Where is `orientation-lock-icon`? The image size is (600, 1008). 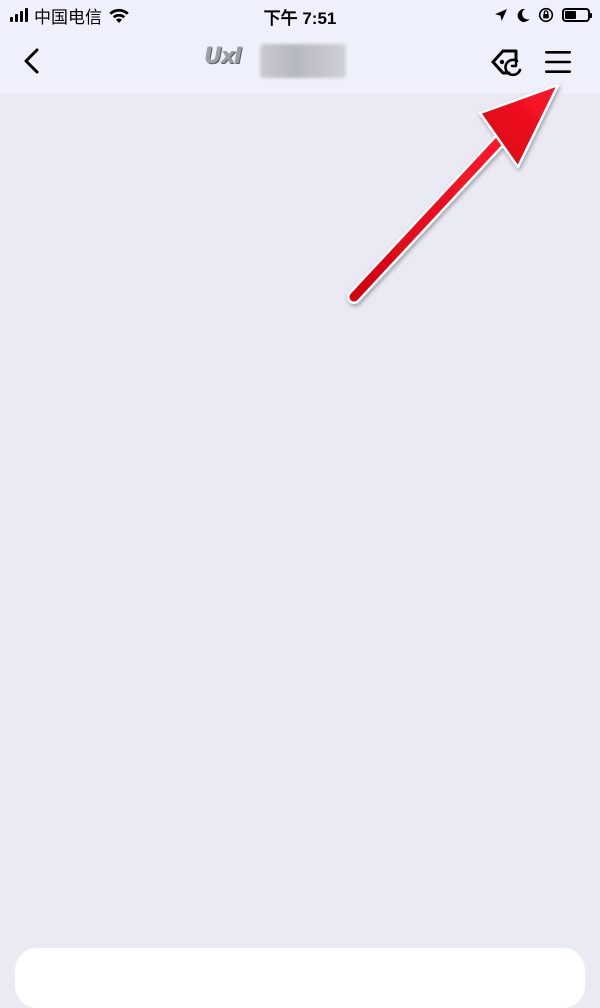
orientation-lock-icon is located at coordinates (546, 15).